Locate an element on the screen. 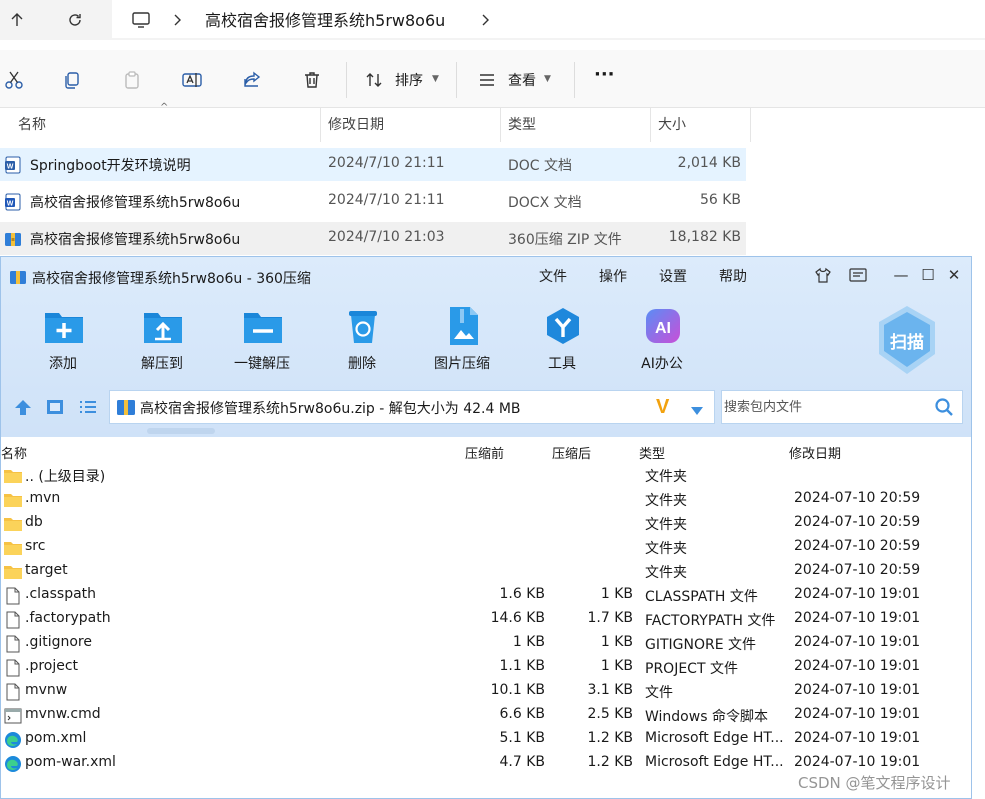 The height and width of the screenshot is (799, 985). search-input is located at coordinates (824, 407).